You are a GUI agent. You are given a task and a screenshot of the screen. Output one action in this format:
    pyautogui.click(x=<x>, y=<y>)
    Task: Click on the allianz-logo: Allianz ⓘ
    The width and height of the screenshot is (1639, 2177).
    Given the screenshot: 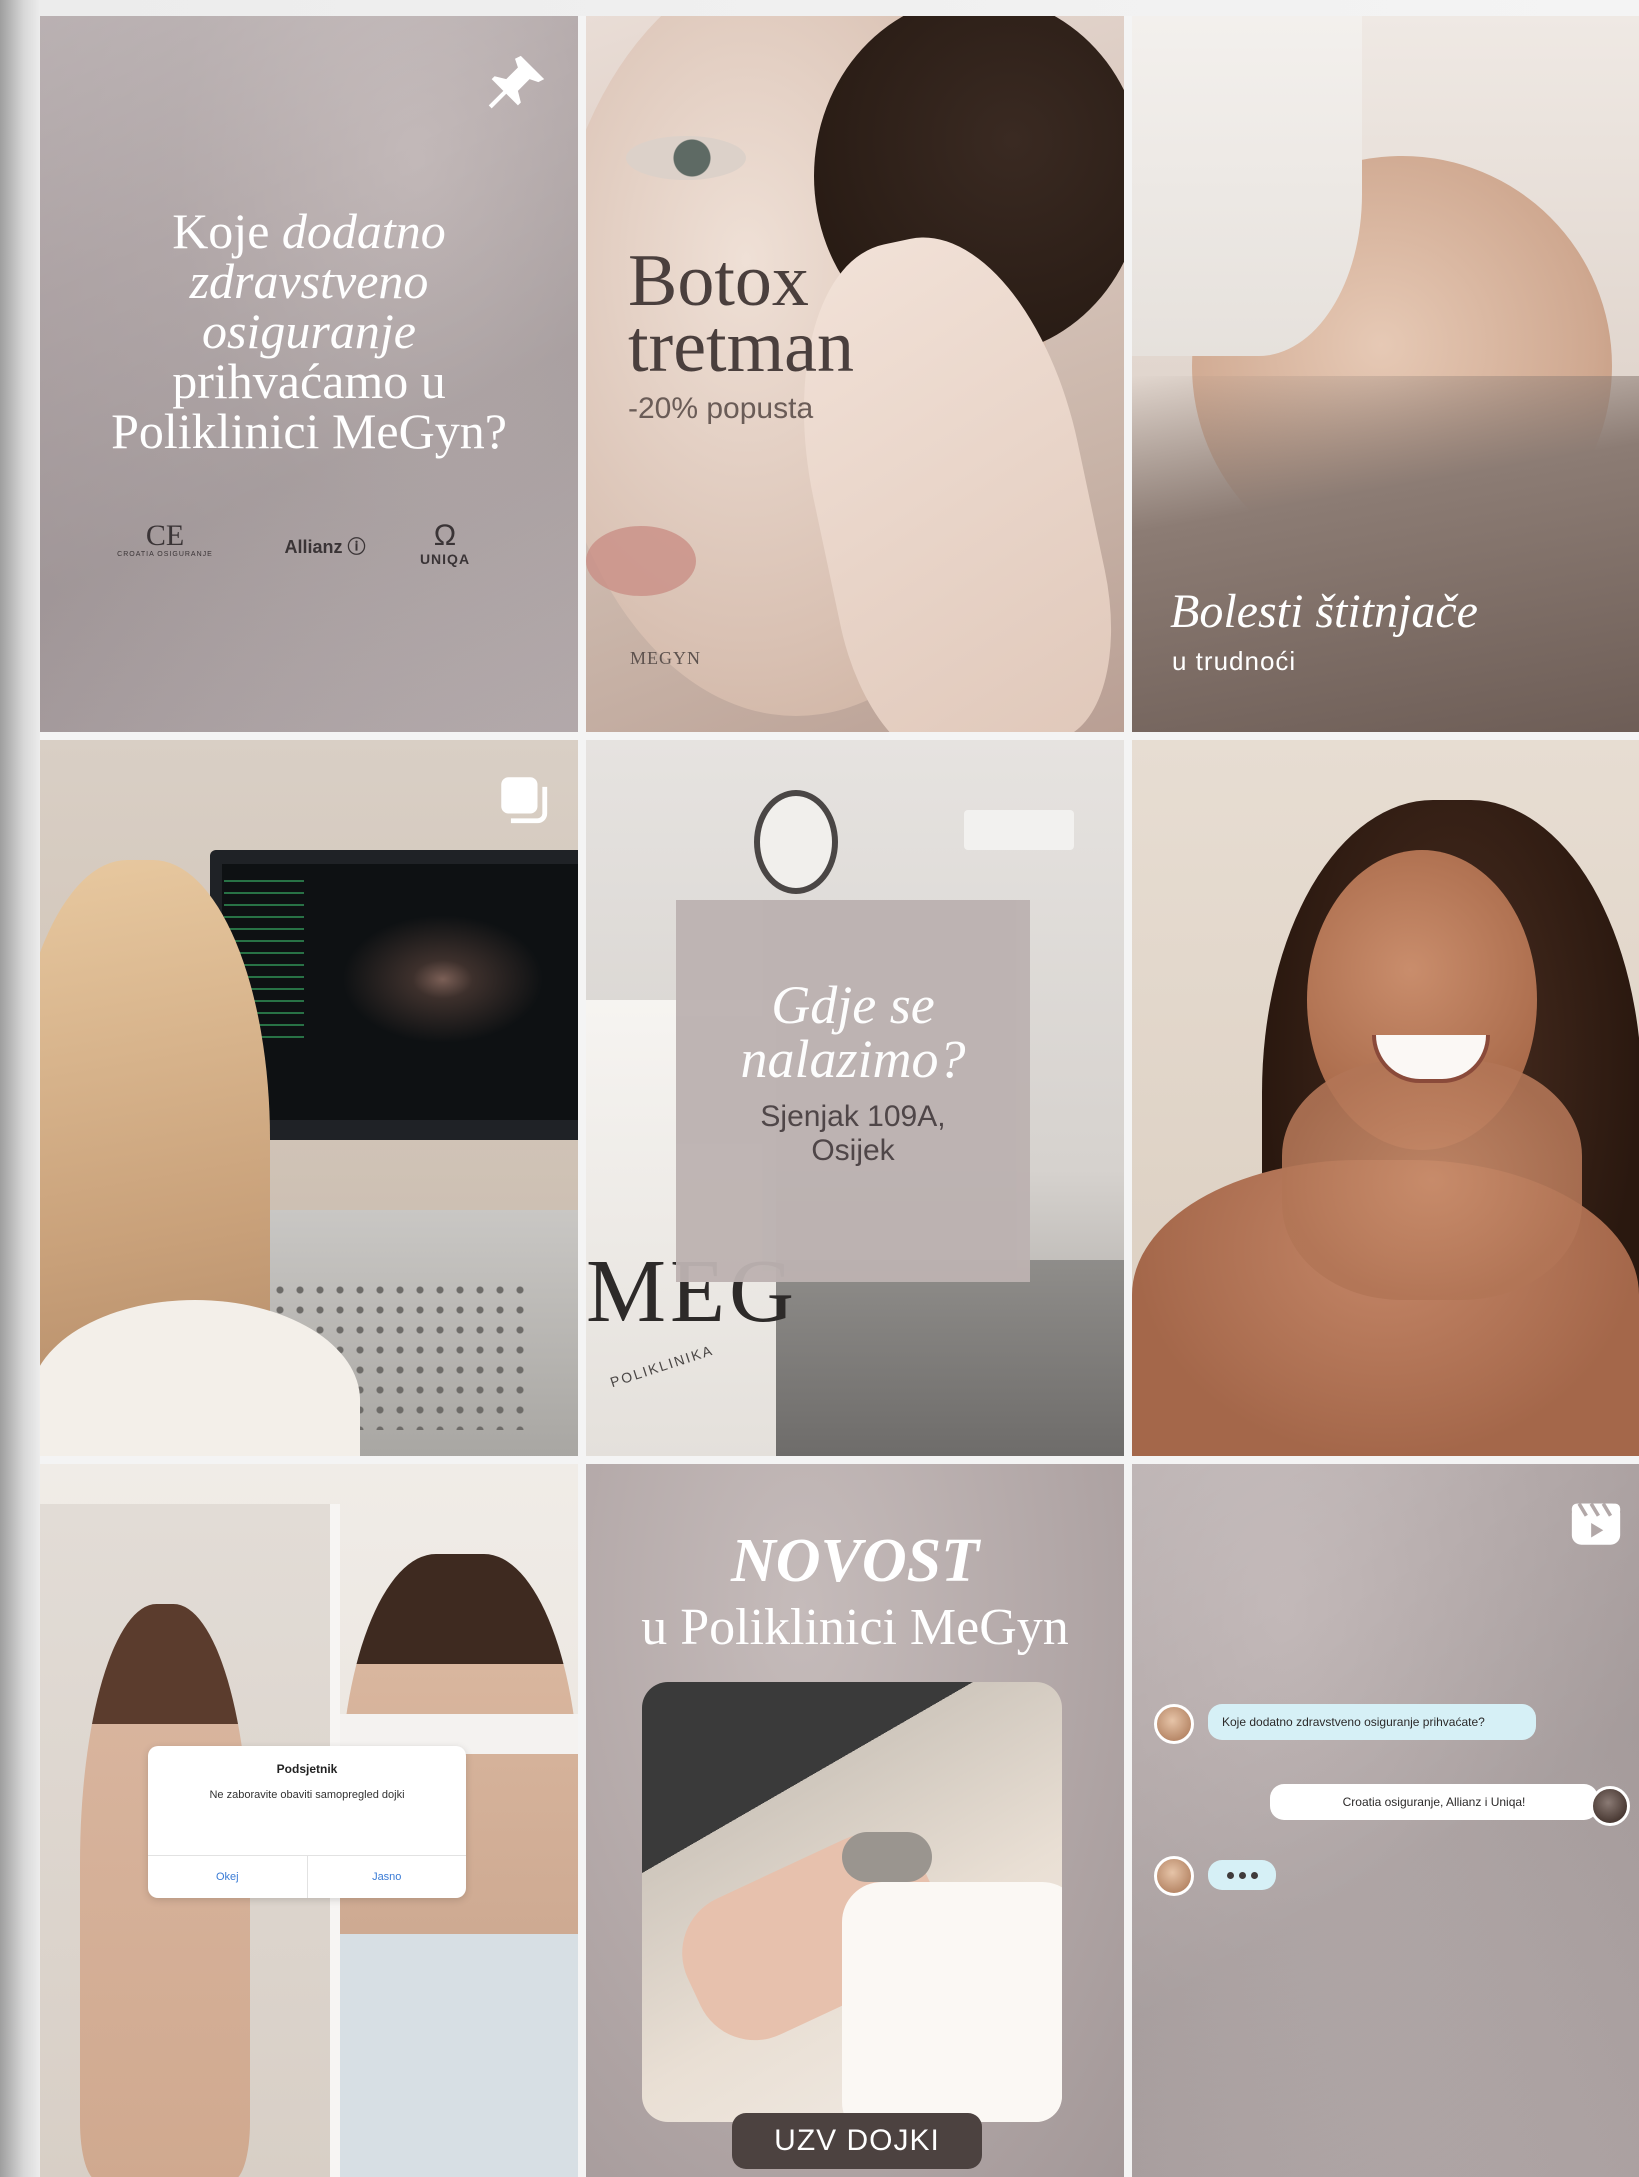 What is the action you would take?
    pyautogui.click(x=325, y=547)
    